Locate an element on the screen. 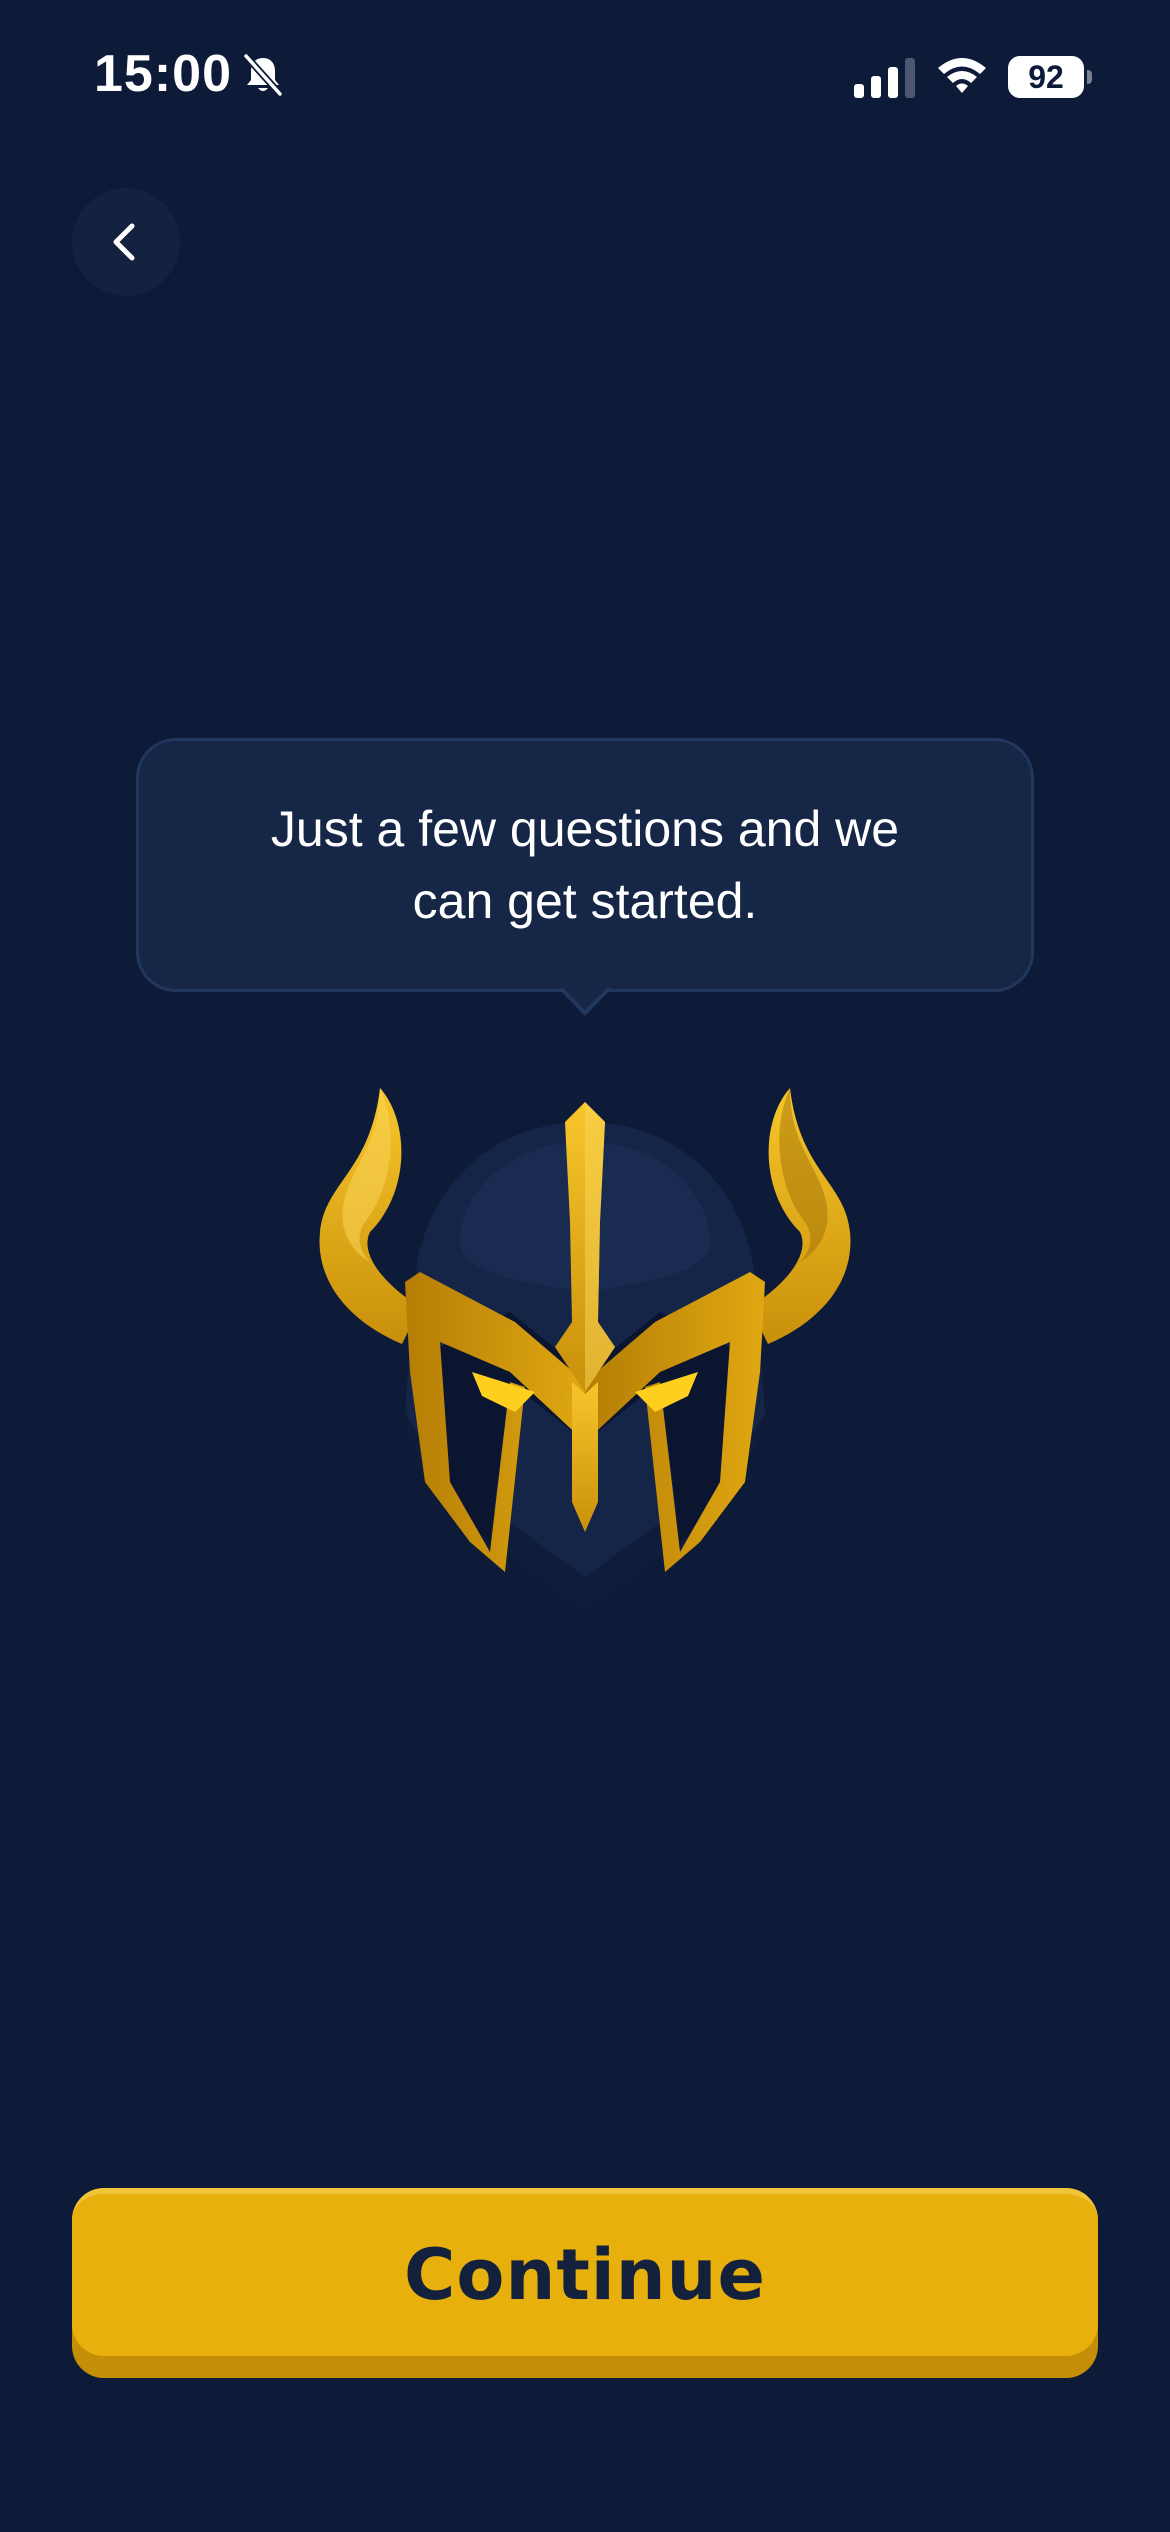  continue-button: Continue is located at coordinates (585, 2283).